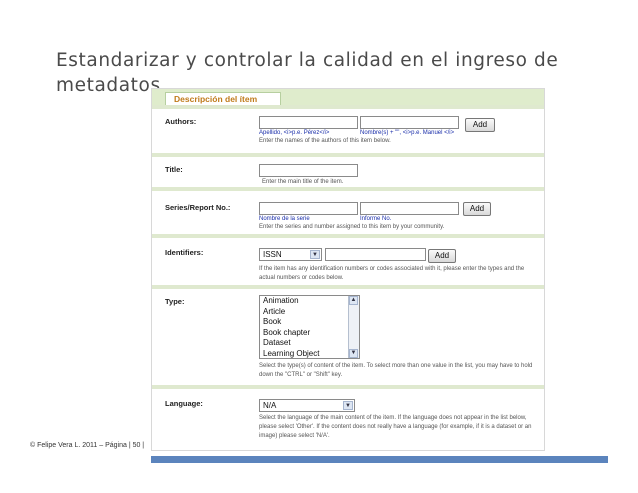  What do you see at coordinates (407, 133) in the screenshot?
I see `author-first-name-sublabel: Nombre(s) + "", <i>p.e. Manuel </i>` at bounding box center [407, 133].